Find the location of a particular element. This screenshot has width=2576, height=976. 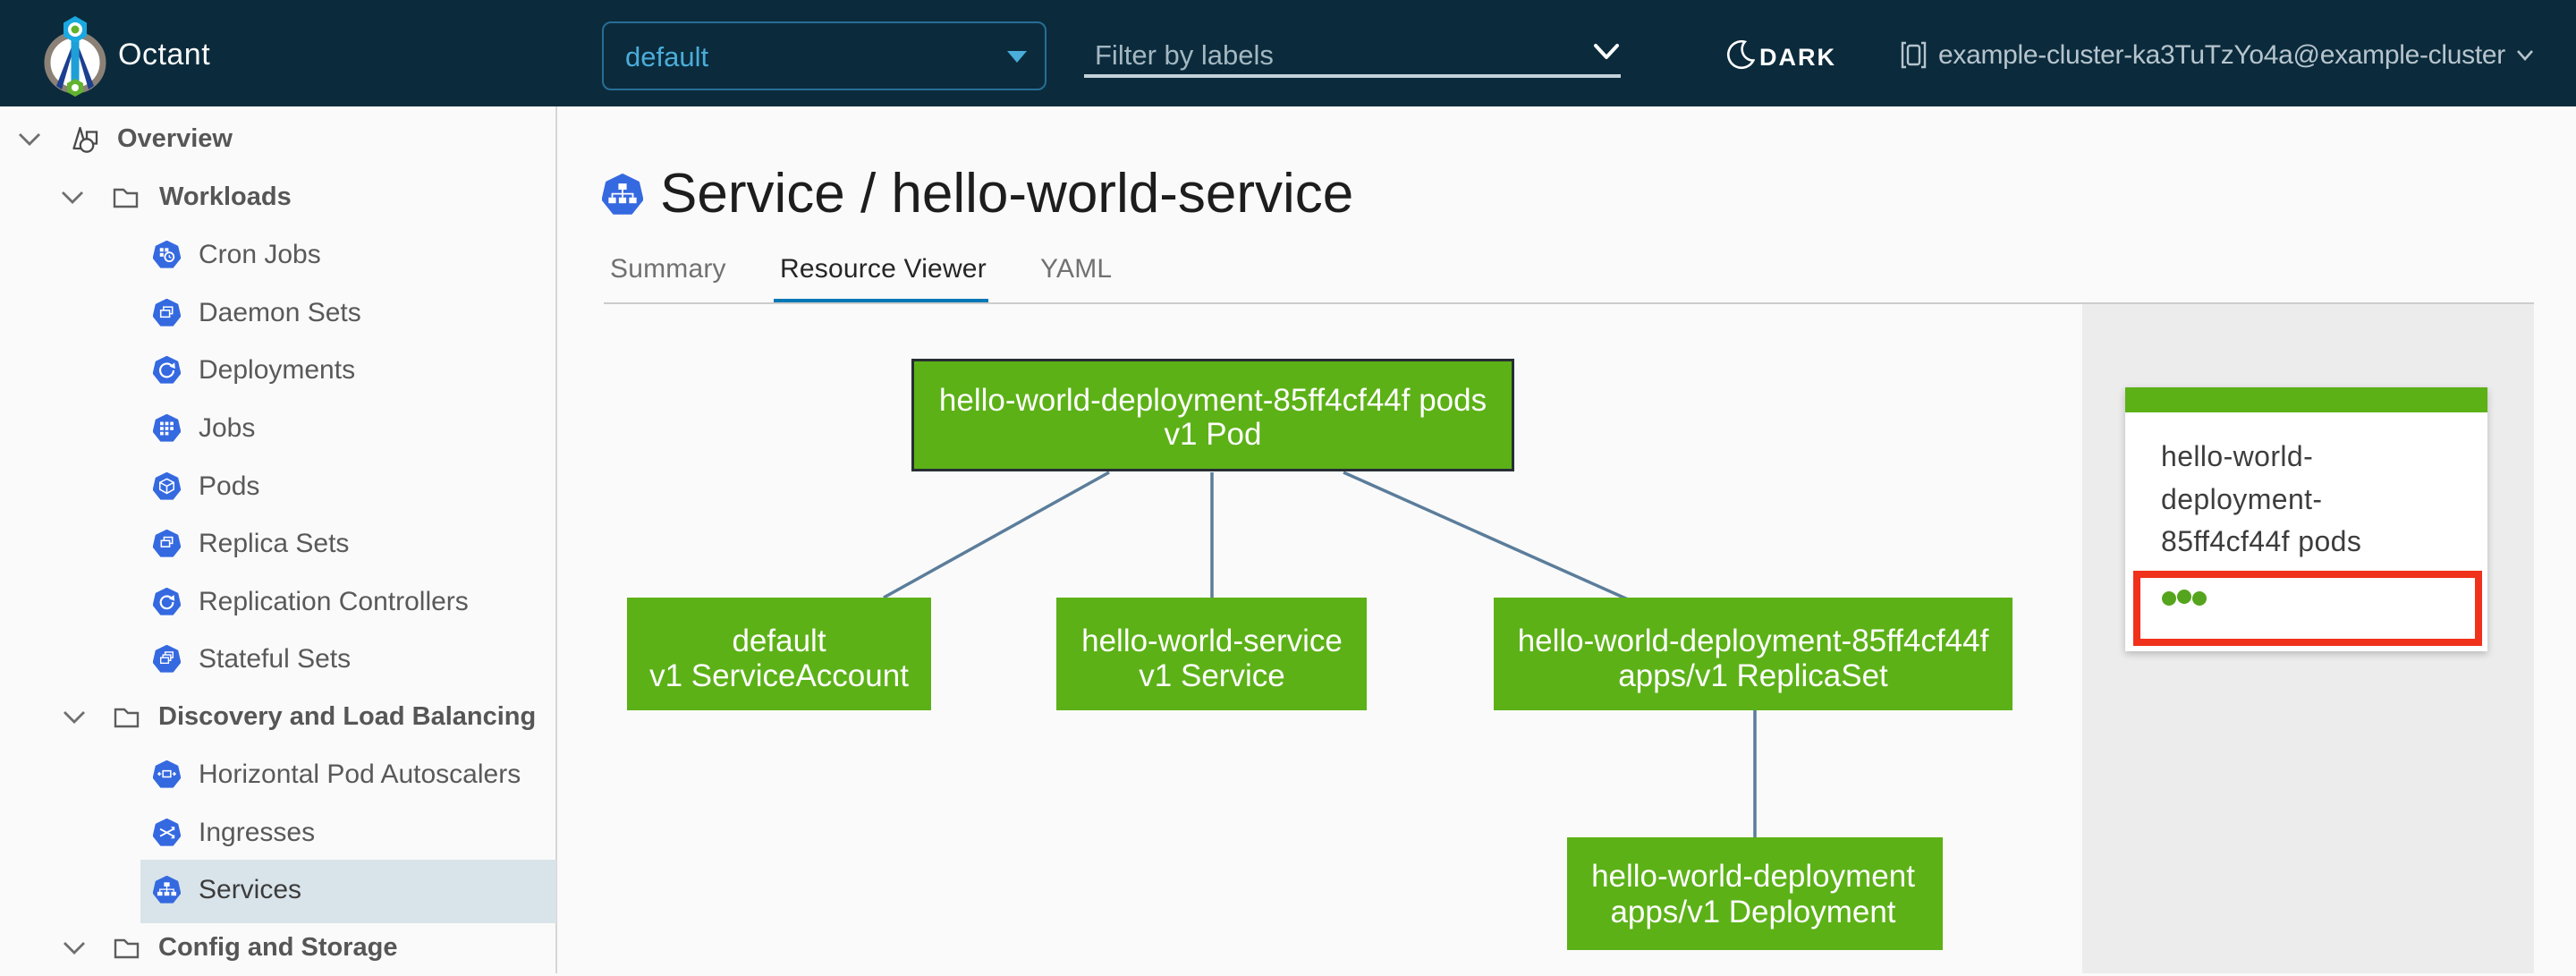

svg-text: apps/v1 ReplicaSet is located at coordinates (1753, 675).